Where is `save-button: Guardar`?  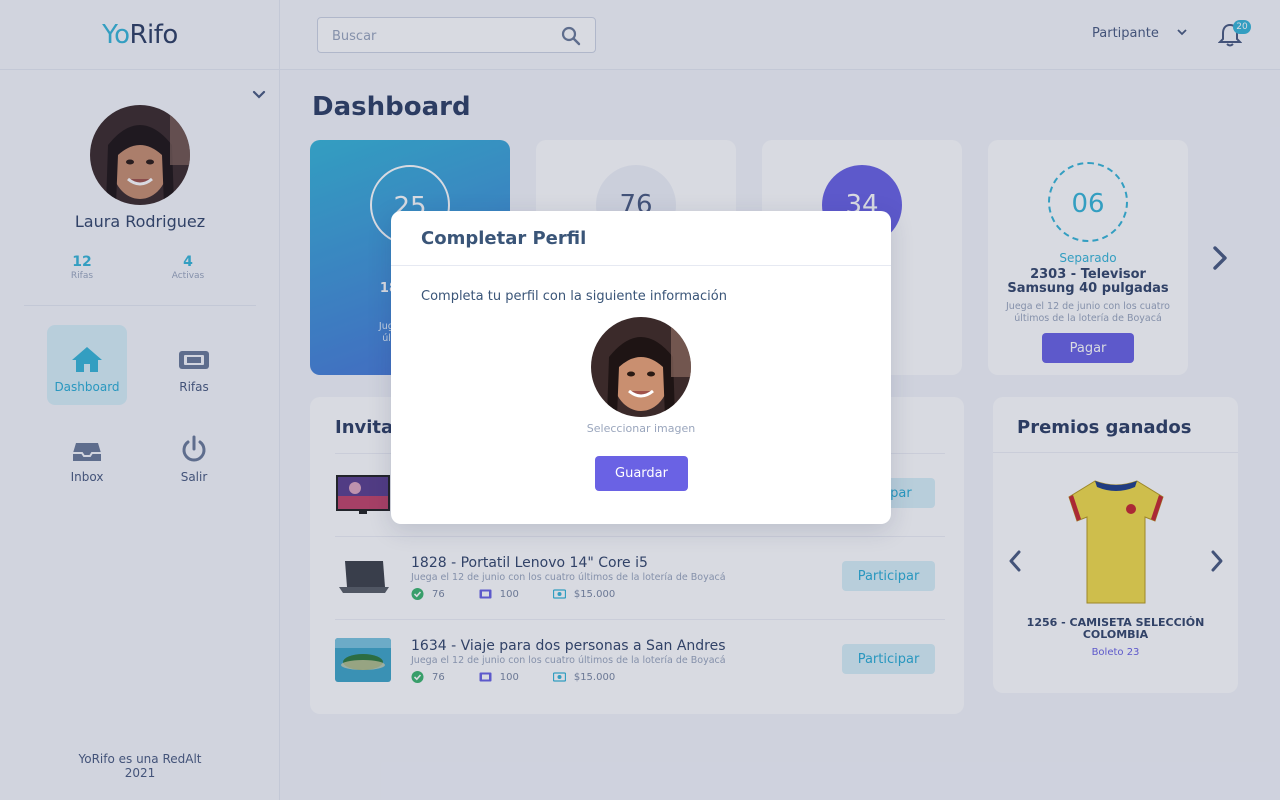
save-button: Guardar is located at coordinates (641, 473).